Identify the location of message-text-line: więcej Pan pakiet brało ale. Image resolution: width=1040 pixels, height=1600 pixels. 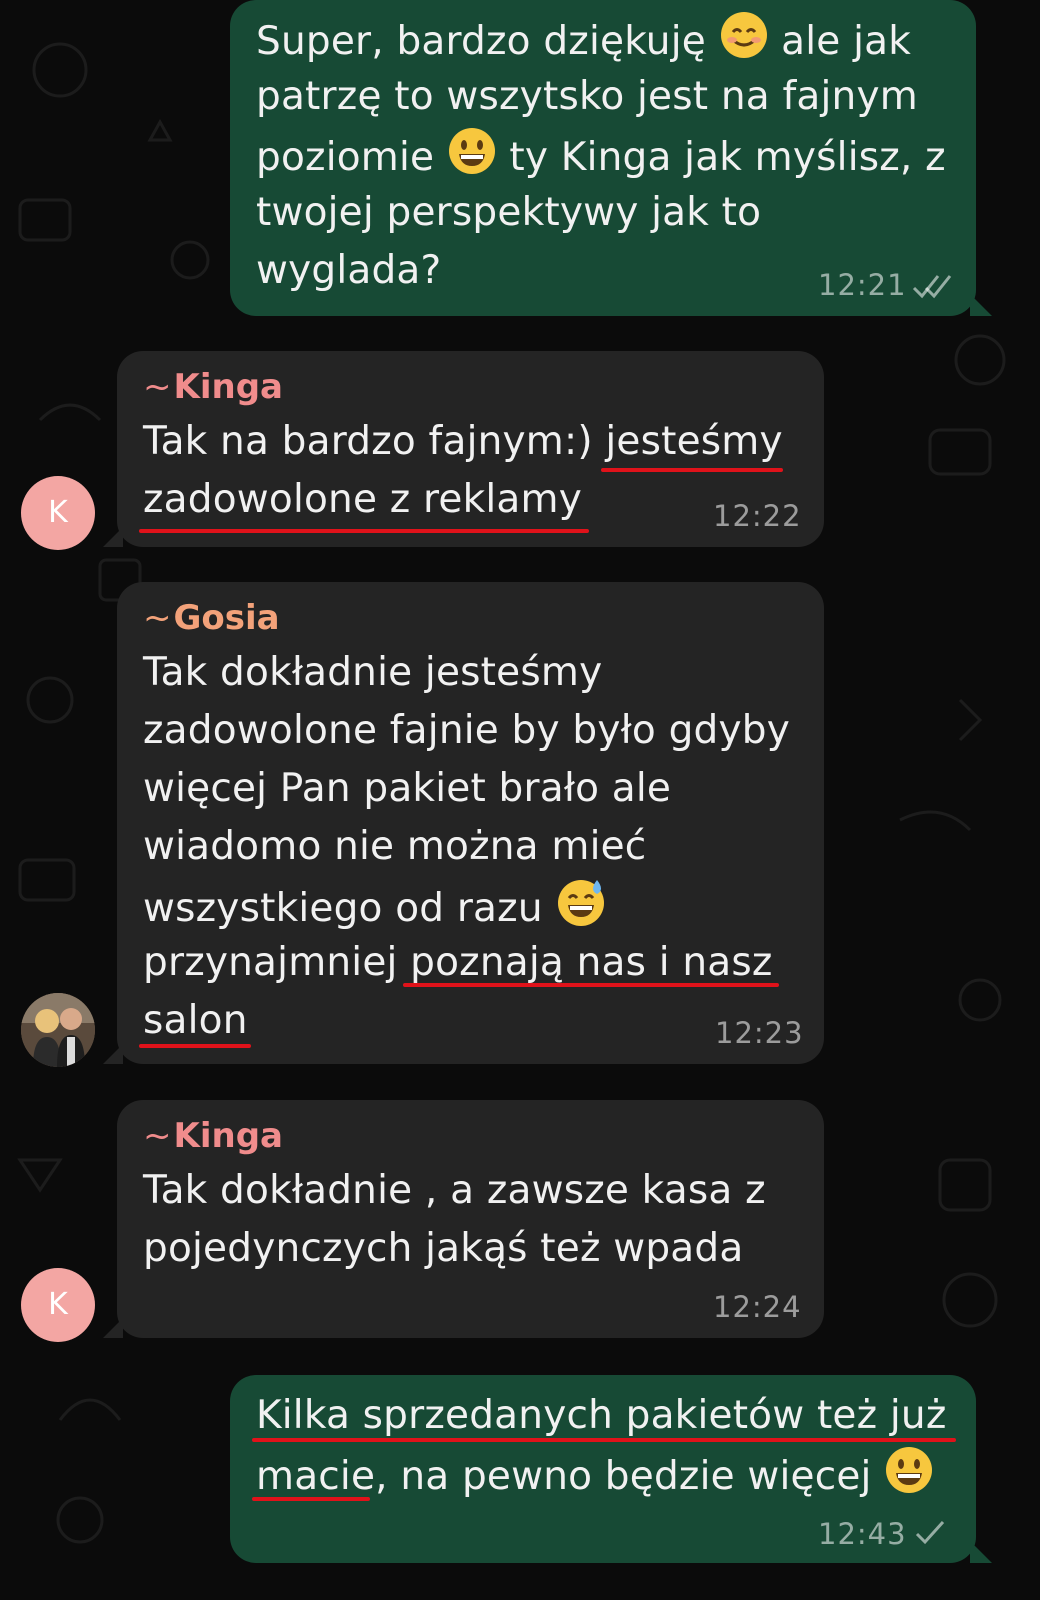
(407, 788).